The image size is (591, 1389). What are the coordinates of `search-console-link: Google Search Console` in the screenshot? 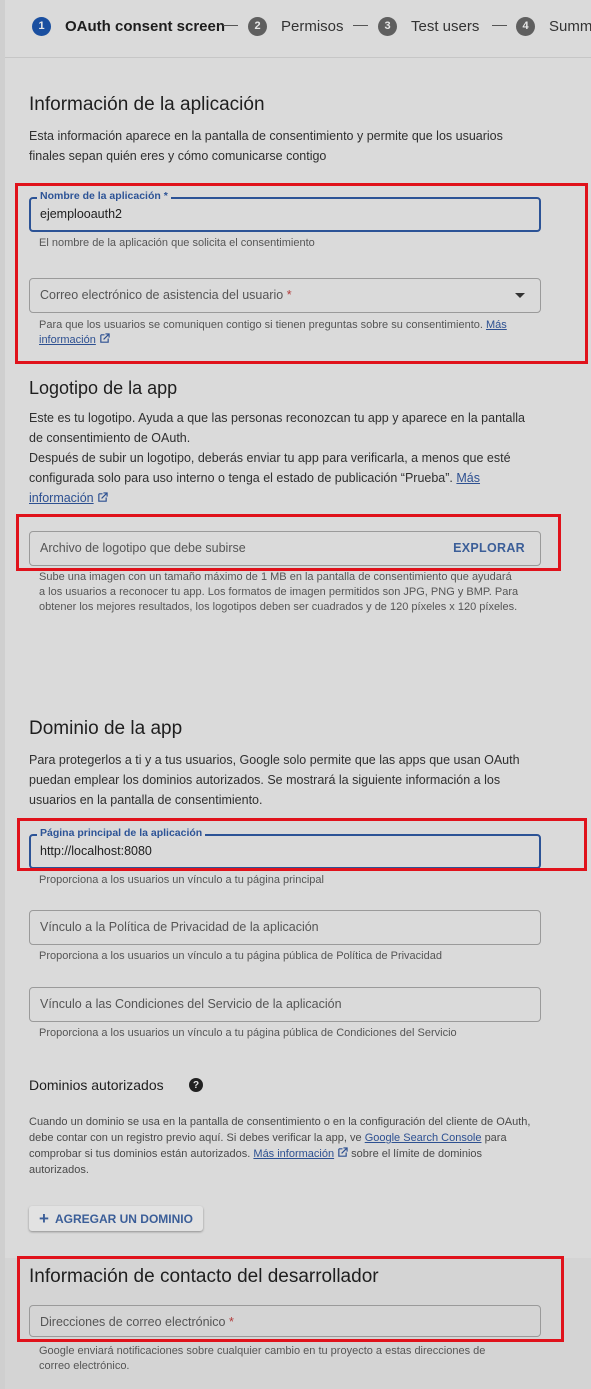 It's located at (423, 1138).